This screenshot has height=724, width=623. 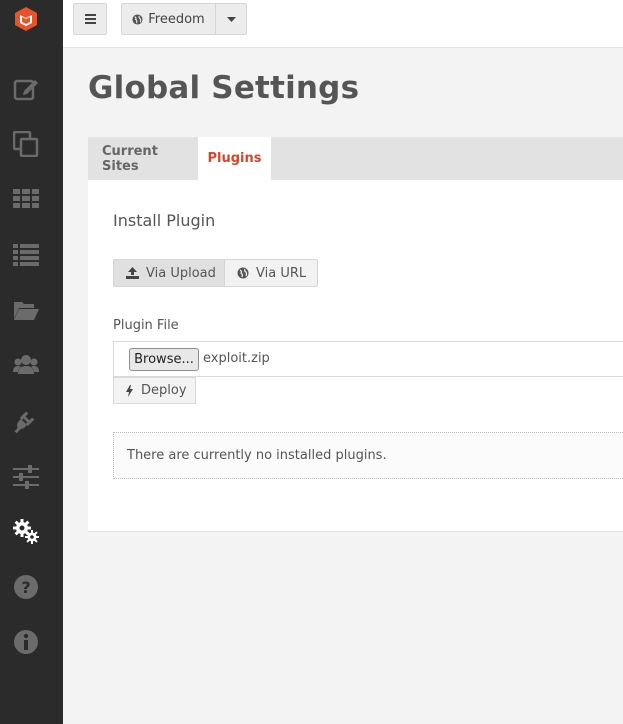 I want to click on hamburger-icon, so click(x=90, y=19).